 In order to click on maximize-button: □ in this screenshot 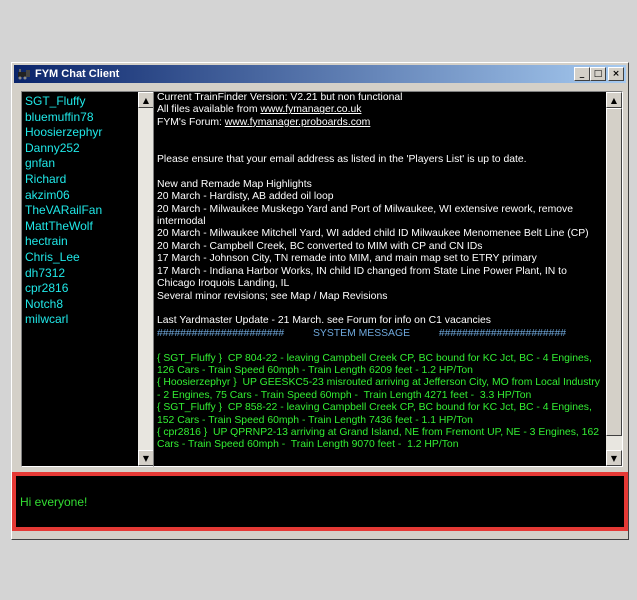, I will do `click(598, 74)`.